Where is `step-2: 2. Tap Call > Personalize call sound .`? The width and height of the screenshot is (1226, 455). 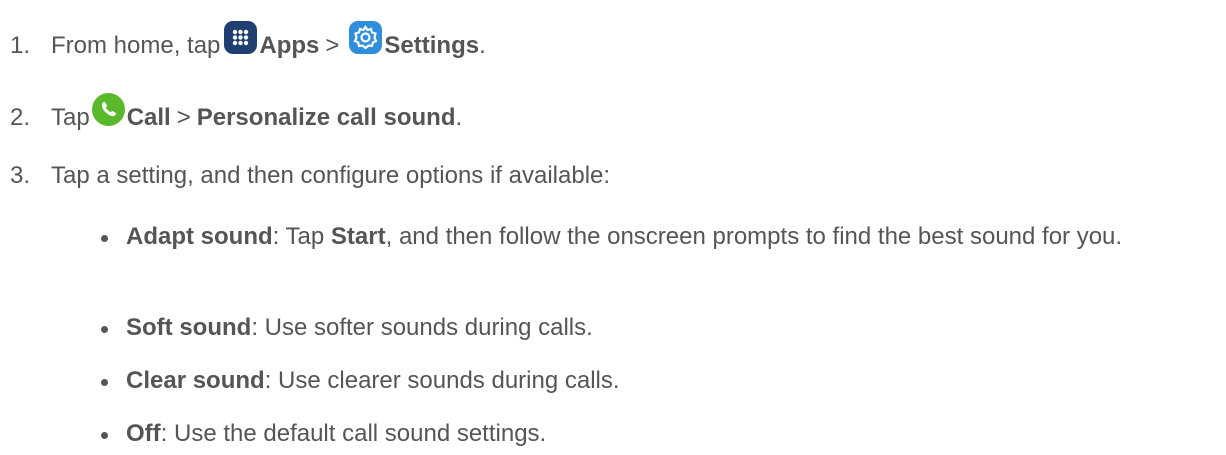 step-2: 2. Tap Call > Personalize call sound . is located at coordinates (236, 112).